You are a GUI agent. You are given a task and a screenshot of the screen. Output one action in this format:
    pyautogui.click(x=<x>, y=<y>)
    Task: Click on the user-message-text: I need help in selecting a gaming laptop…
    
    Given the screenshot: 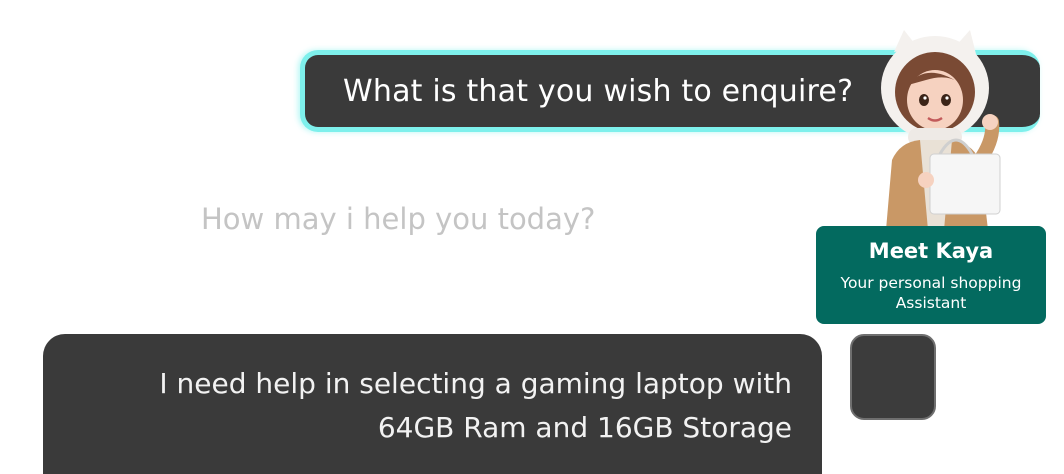 What is the action you would take?
    pyautogui.click(x=475, y=405)
    